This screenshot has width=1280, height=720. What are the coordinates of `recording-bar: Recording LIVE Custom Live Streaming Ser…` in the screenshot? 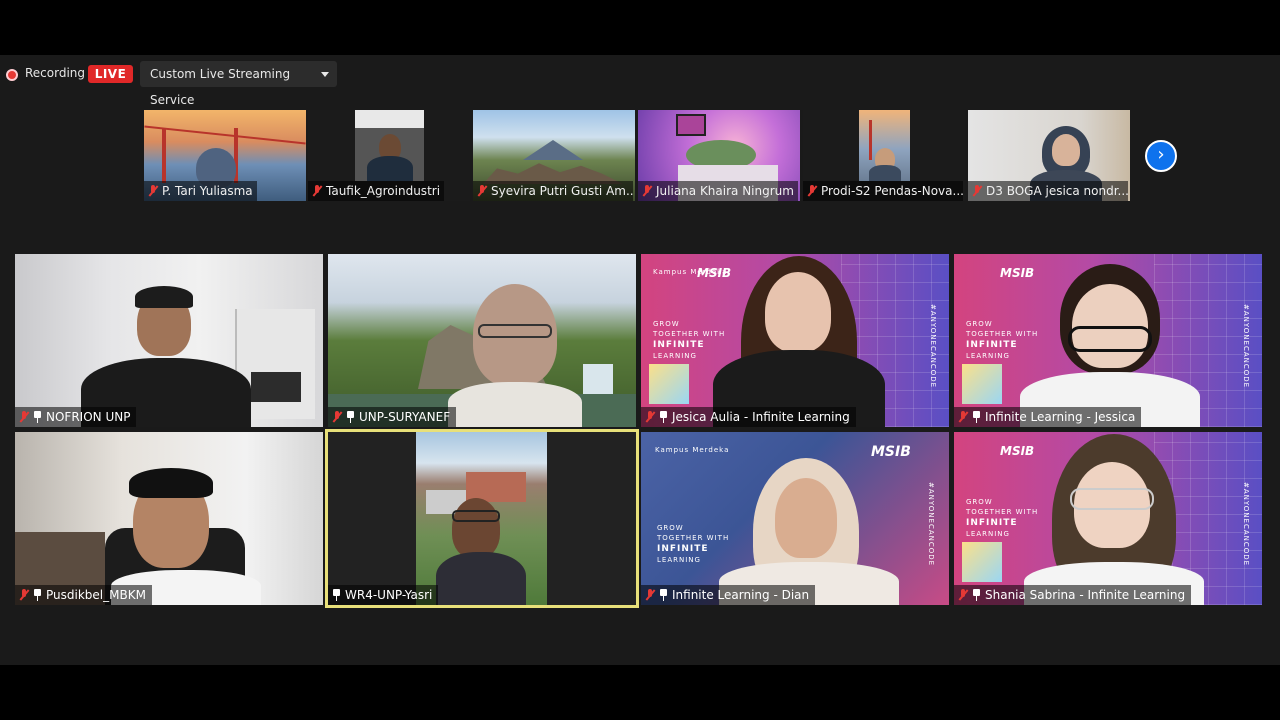 It's located at (640, 81).